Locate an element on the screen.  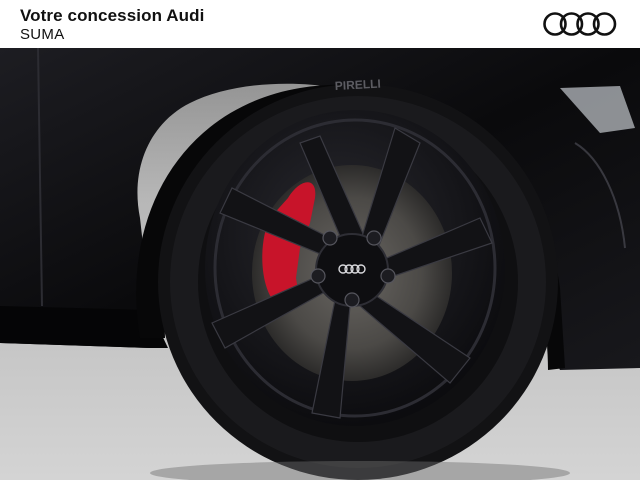
dealer-location: SUMA is located at coordinates (42, 34).